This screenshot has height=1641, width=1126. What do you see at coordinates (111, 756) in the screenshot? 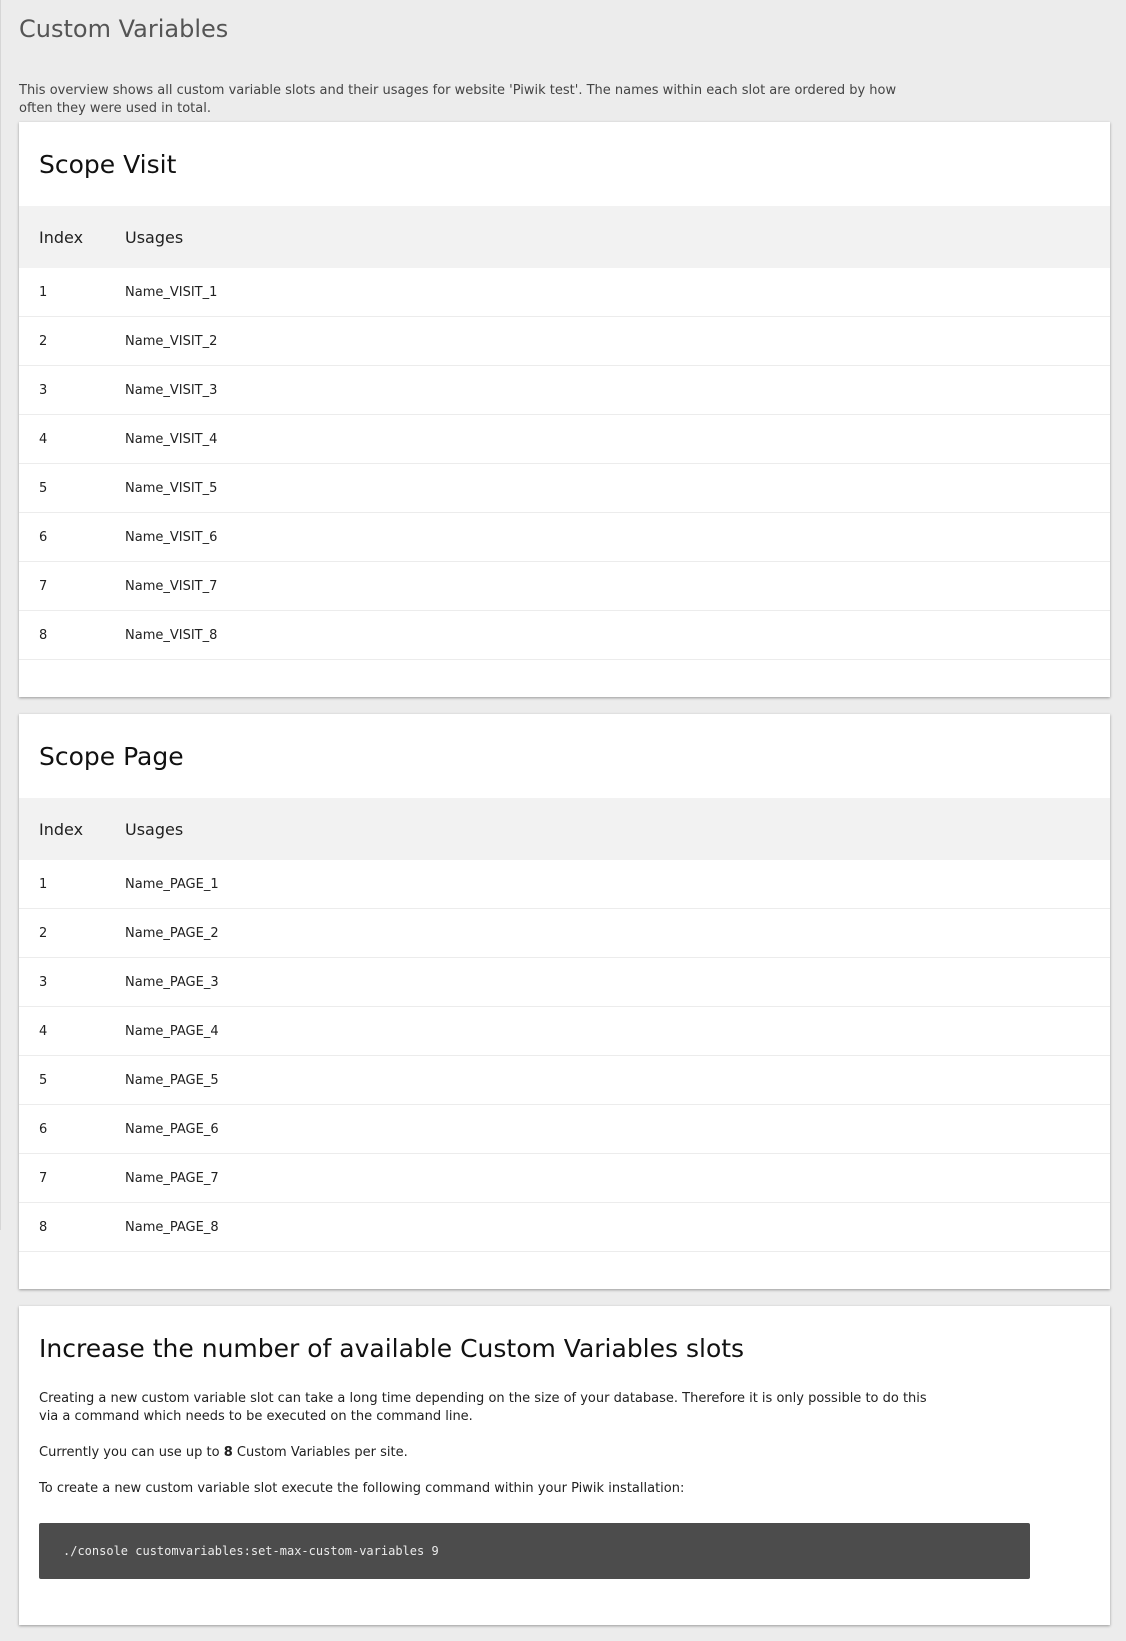
I see `scope-page-title: Scope Page` at bounding box center [111, 756].